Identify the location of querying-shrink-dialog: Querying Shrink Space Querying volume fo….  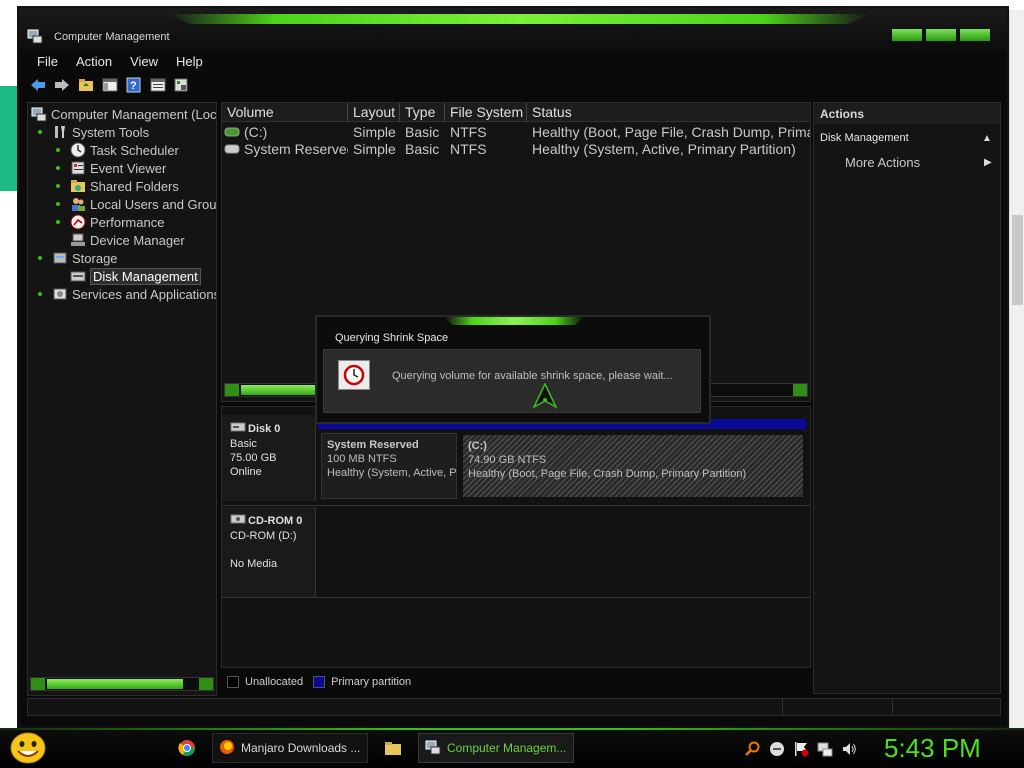
(513, 369).